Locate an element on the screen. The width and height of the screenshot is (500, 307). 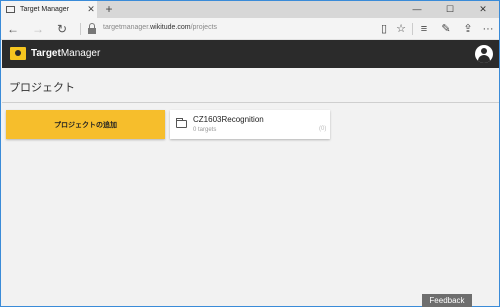
page-icon is located at coordinates (10, 9).